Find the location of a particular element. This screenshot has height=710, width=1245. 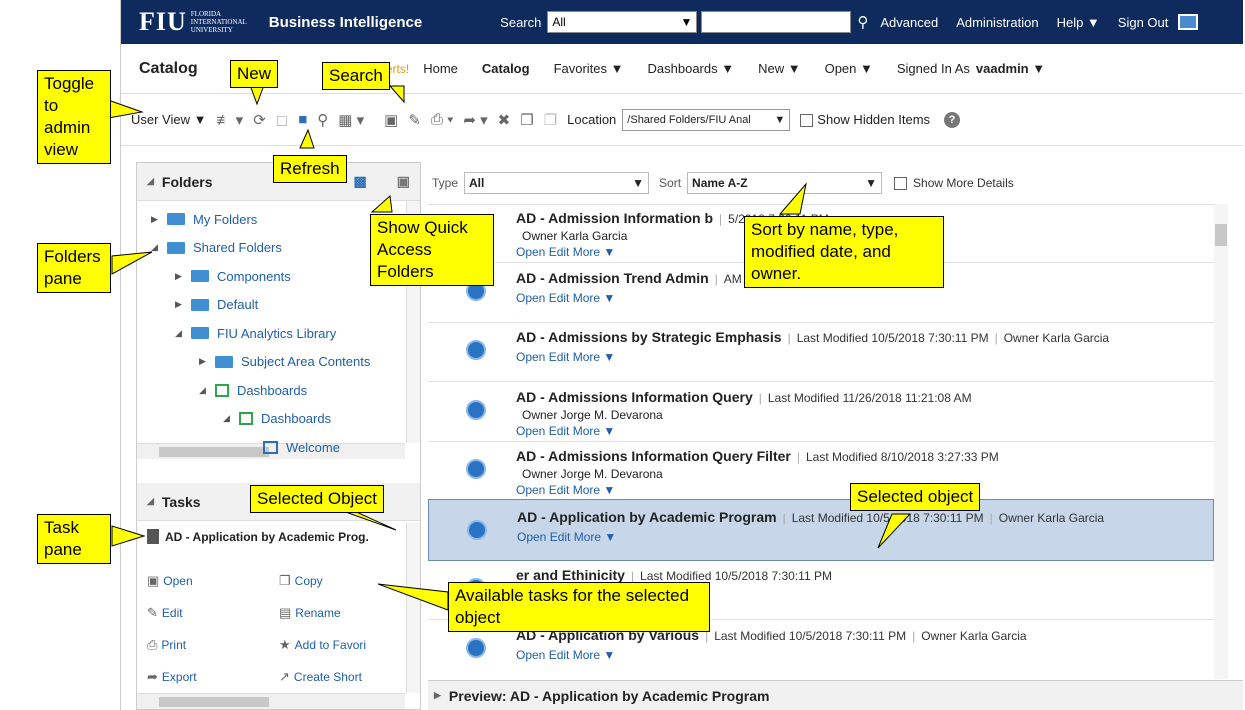

catalog-item-title: AD - Admission Trend Admin is located at coordinates (612, 278).